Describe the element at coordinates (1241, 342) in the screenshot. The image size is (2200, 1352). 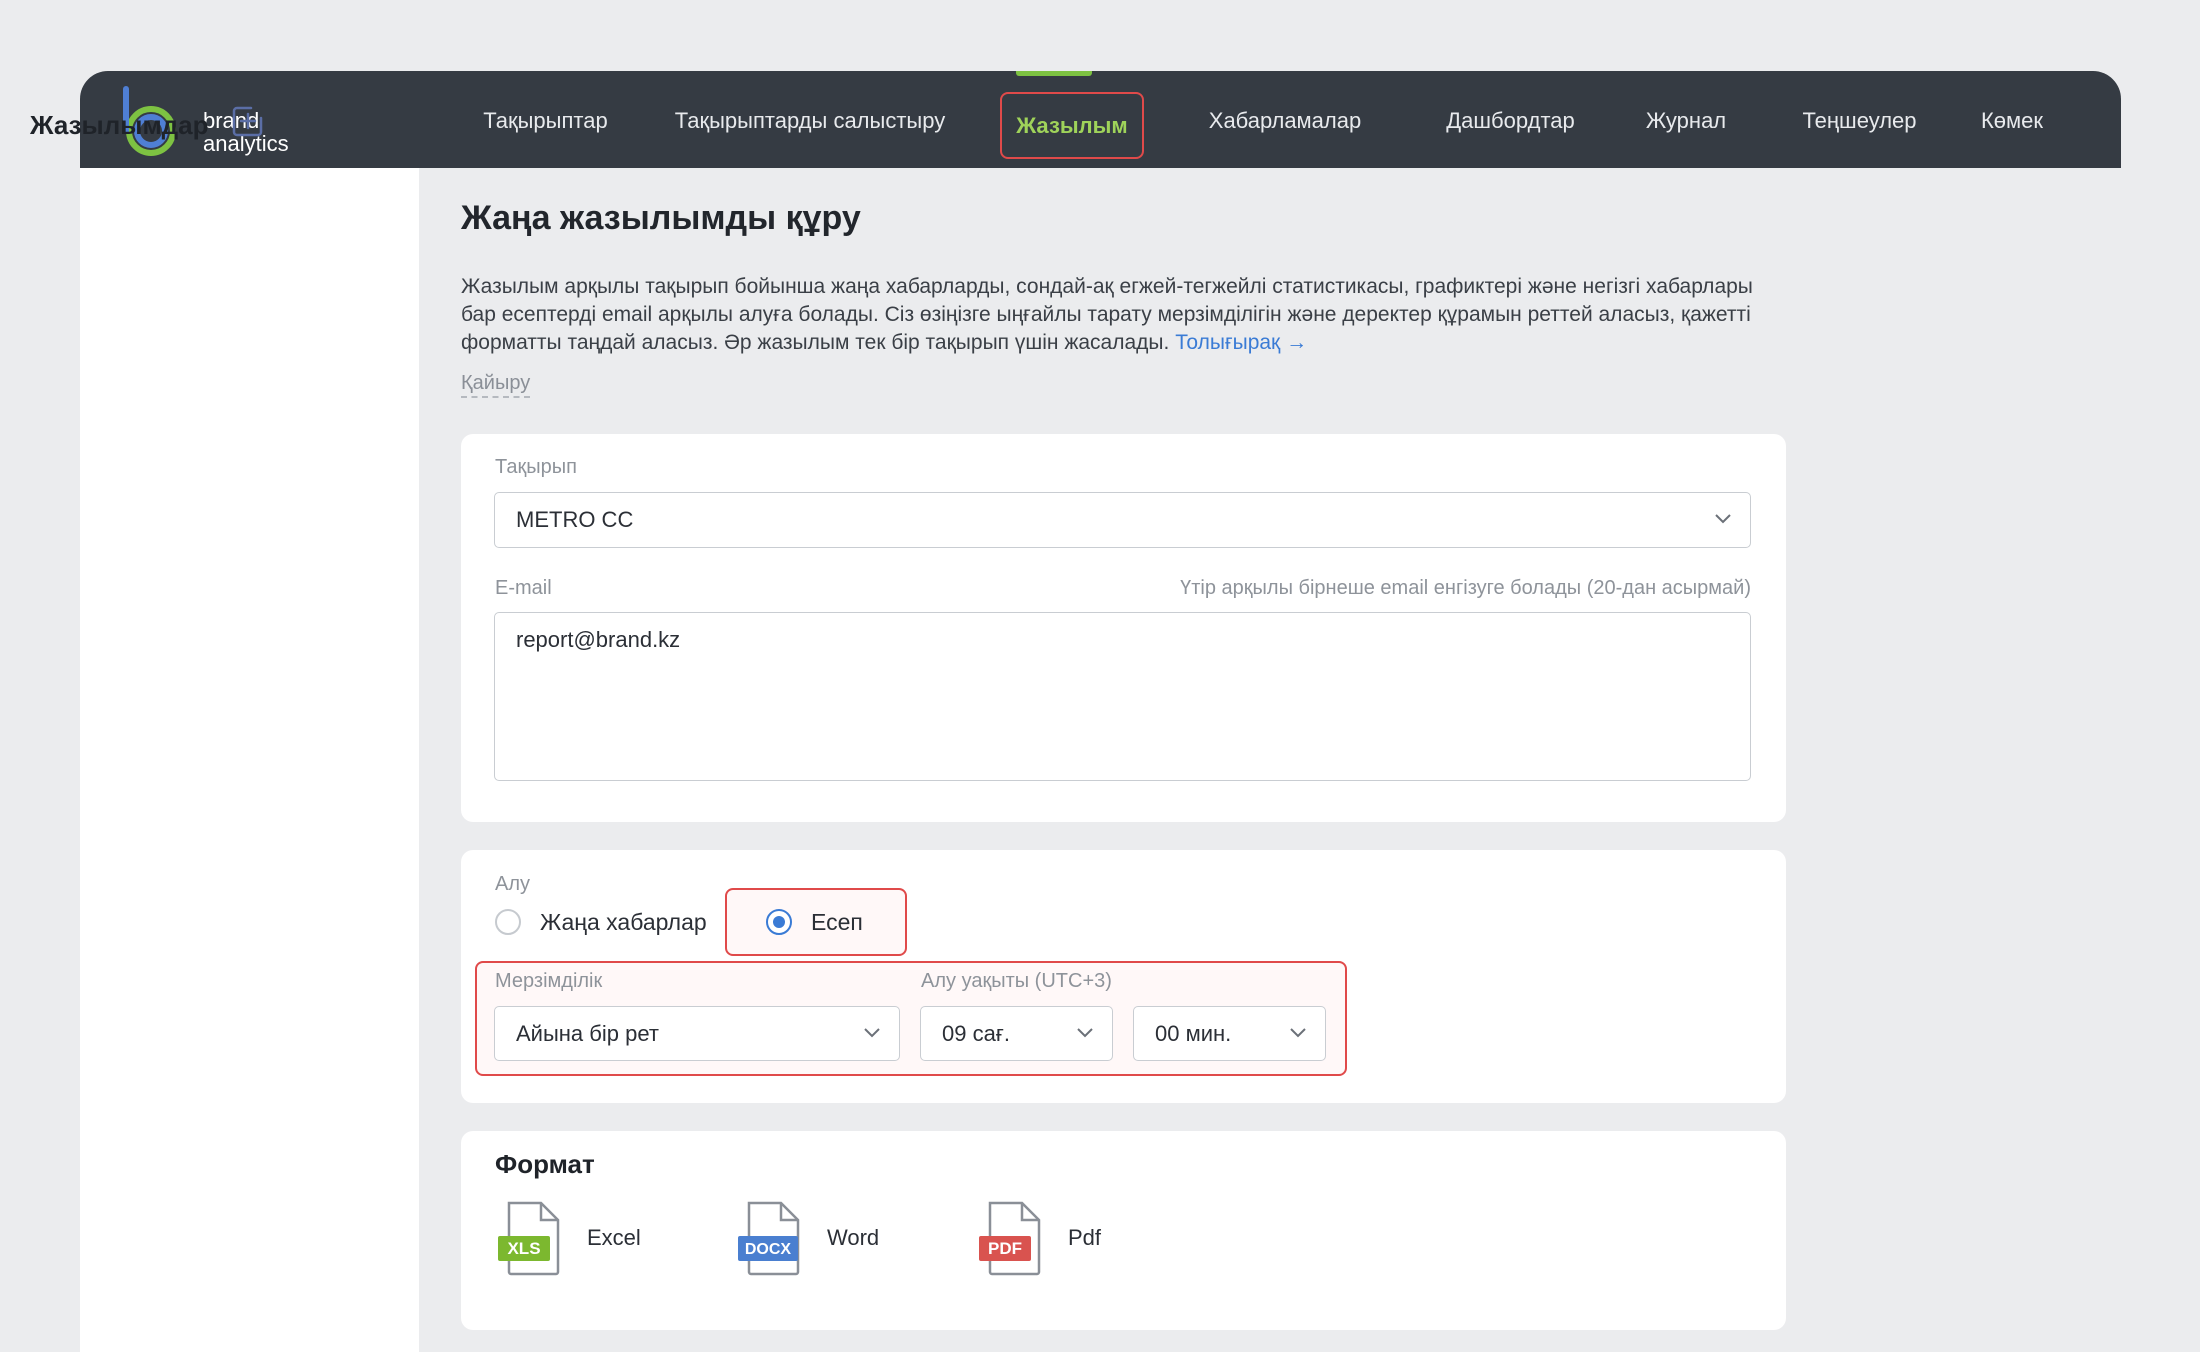
I see `more-info-link: Толығырақ →` at that location.